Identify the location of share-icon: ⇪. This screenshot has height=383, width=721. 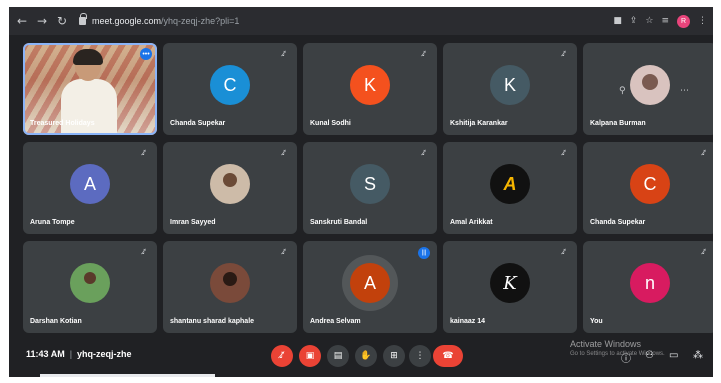
(634, 21).